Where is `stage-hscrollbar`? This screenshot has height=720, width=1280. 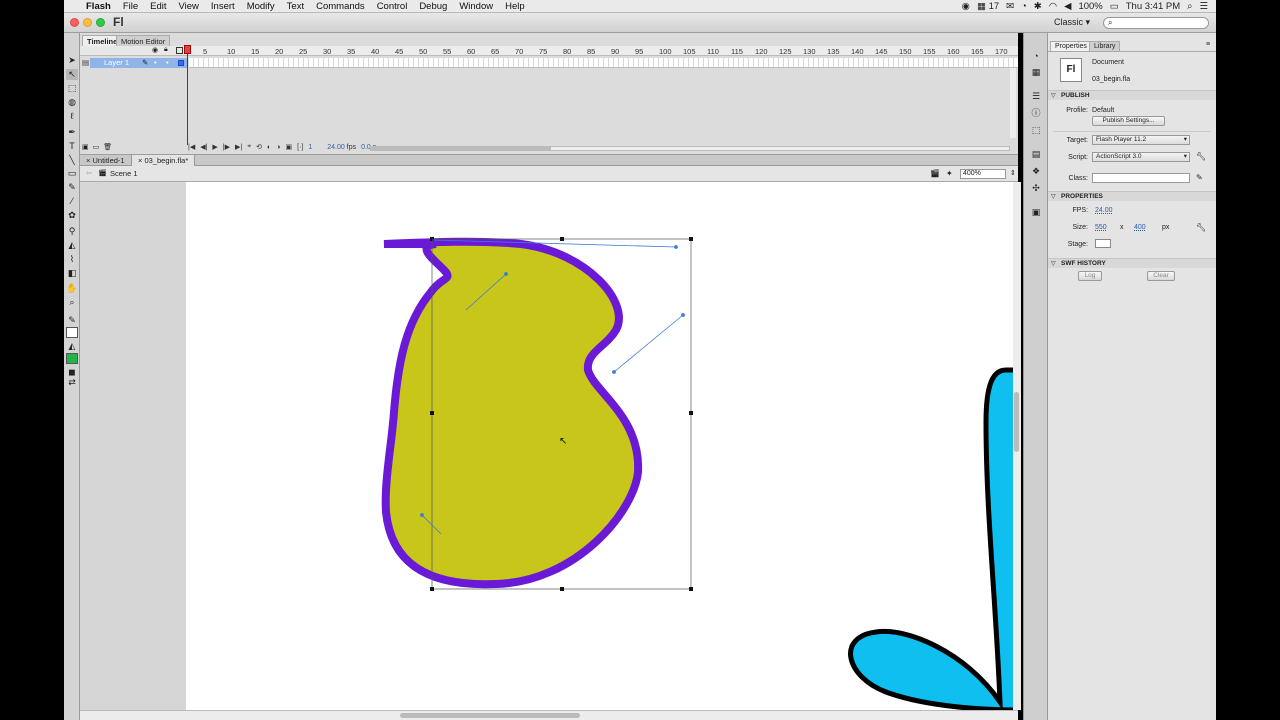 stage-hscrollbar is located at coordinates (549, 715).